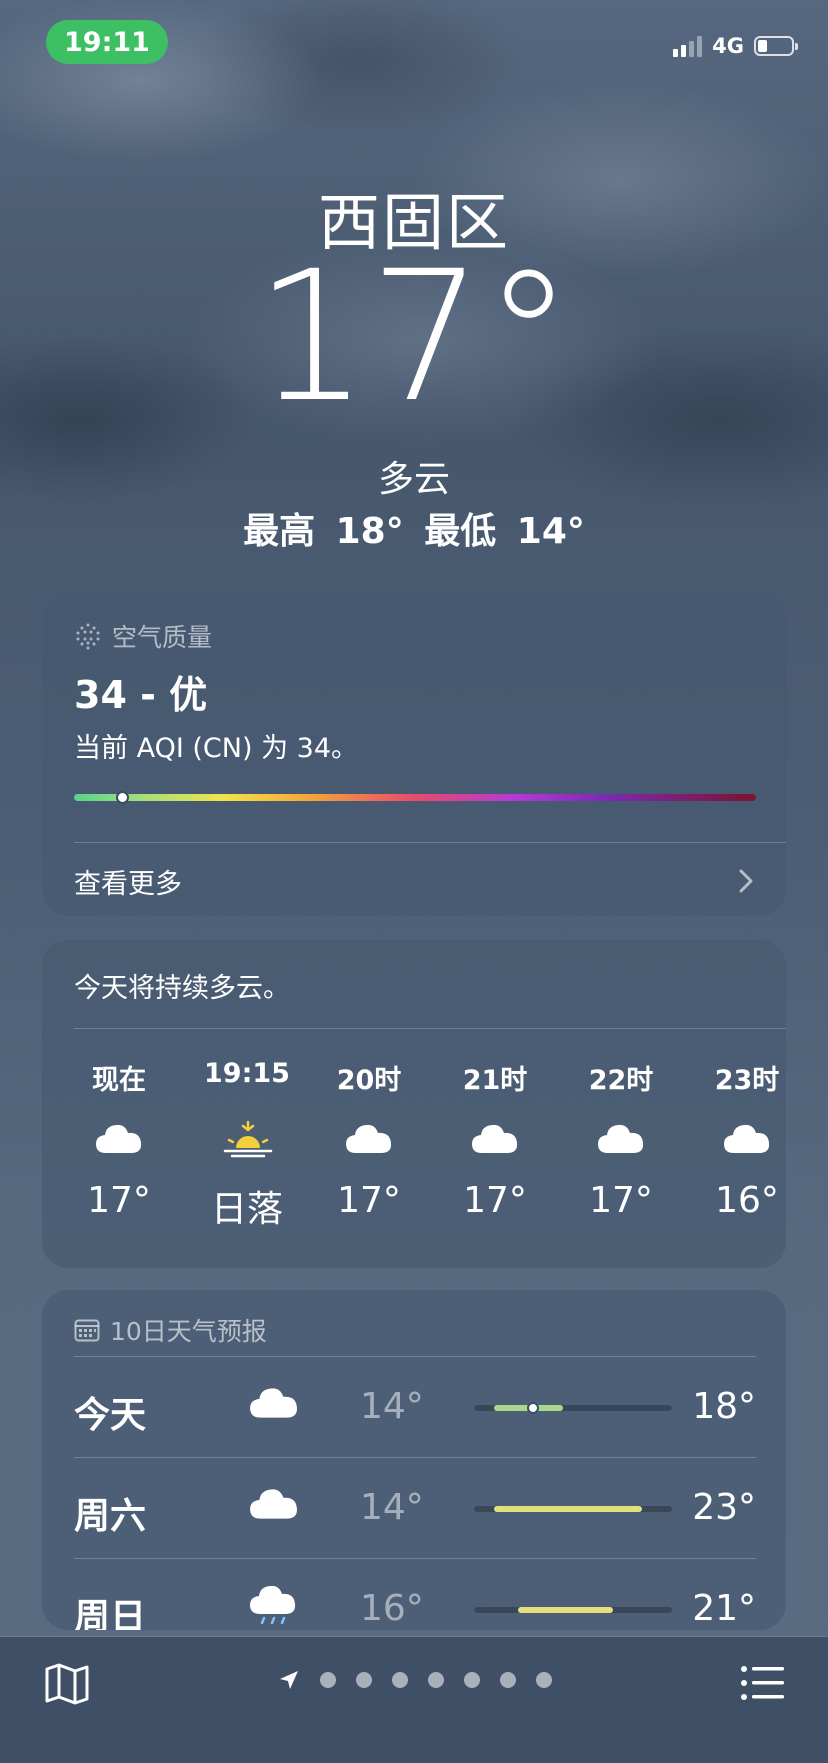 The image size is (828, 1763). Describe the element at coordinates (746, 881) in the screenshot. I see `chevron-right-icon` at that location.